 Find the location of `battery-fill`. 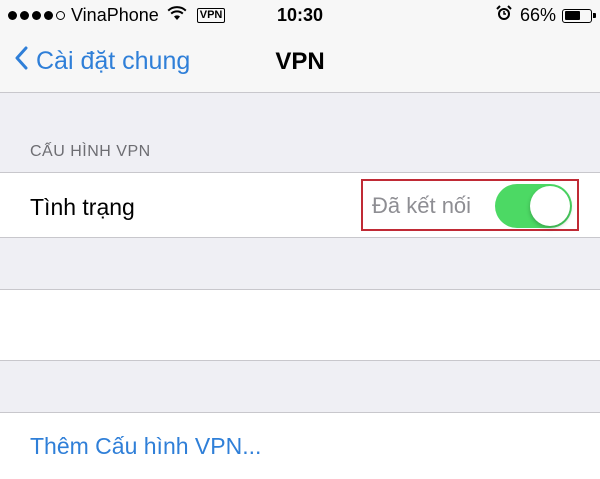

battery-fill is located at coordinates (572, 15).